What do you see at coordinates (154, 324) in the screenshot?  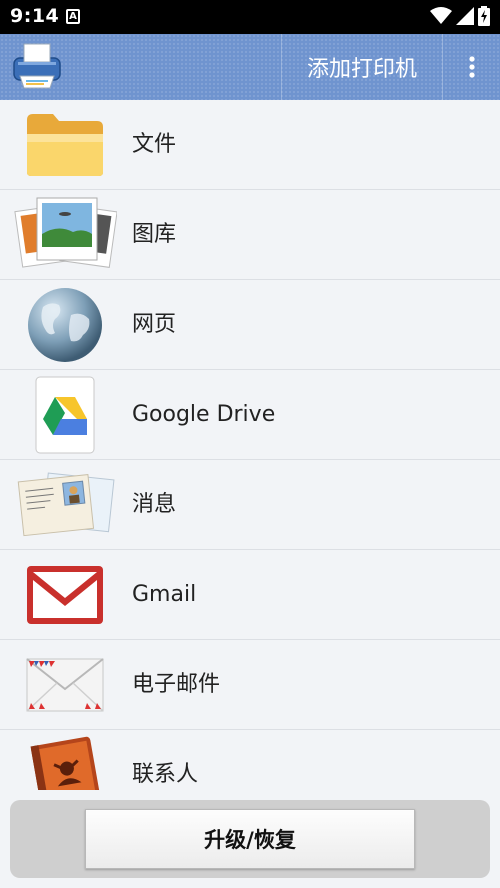 I see `list-item-label: 网页` at bounding box center [154, 324].